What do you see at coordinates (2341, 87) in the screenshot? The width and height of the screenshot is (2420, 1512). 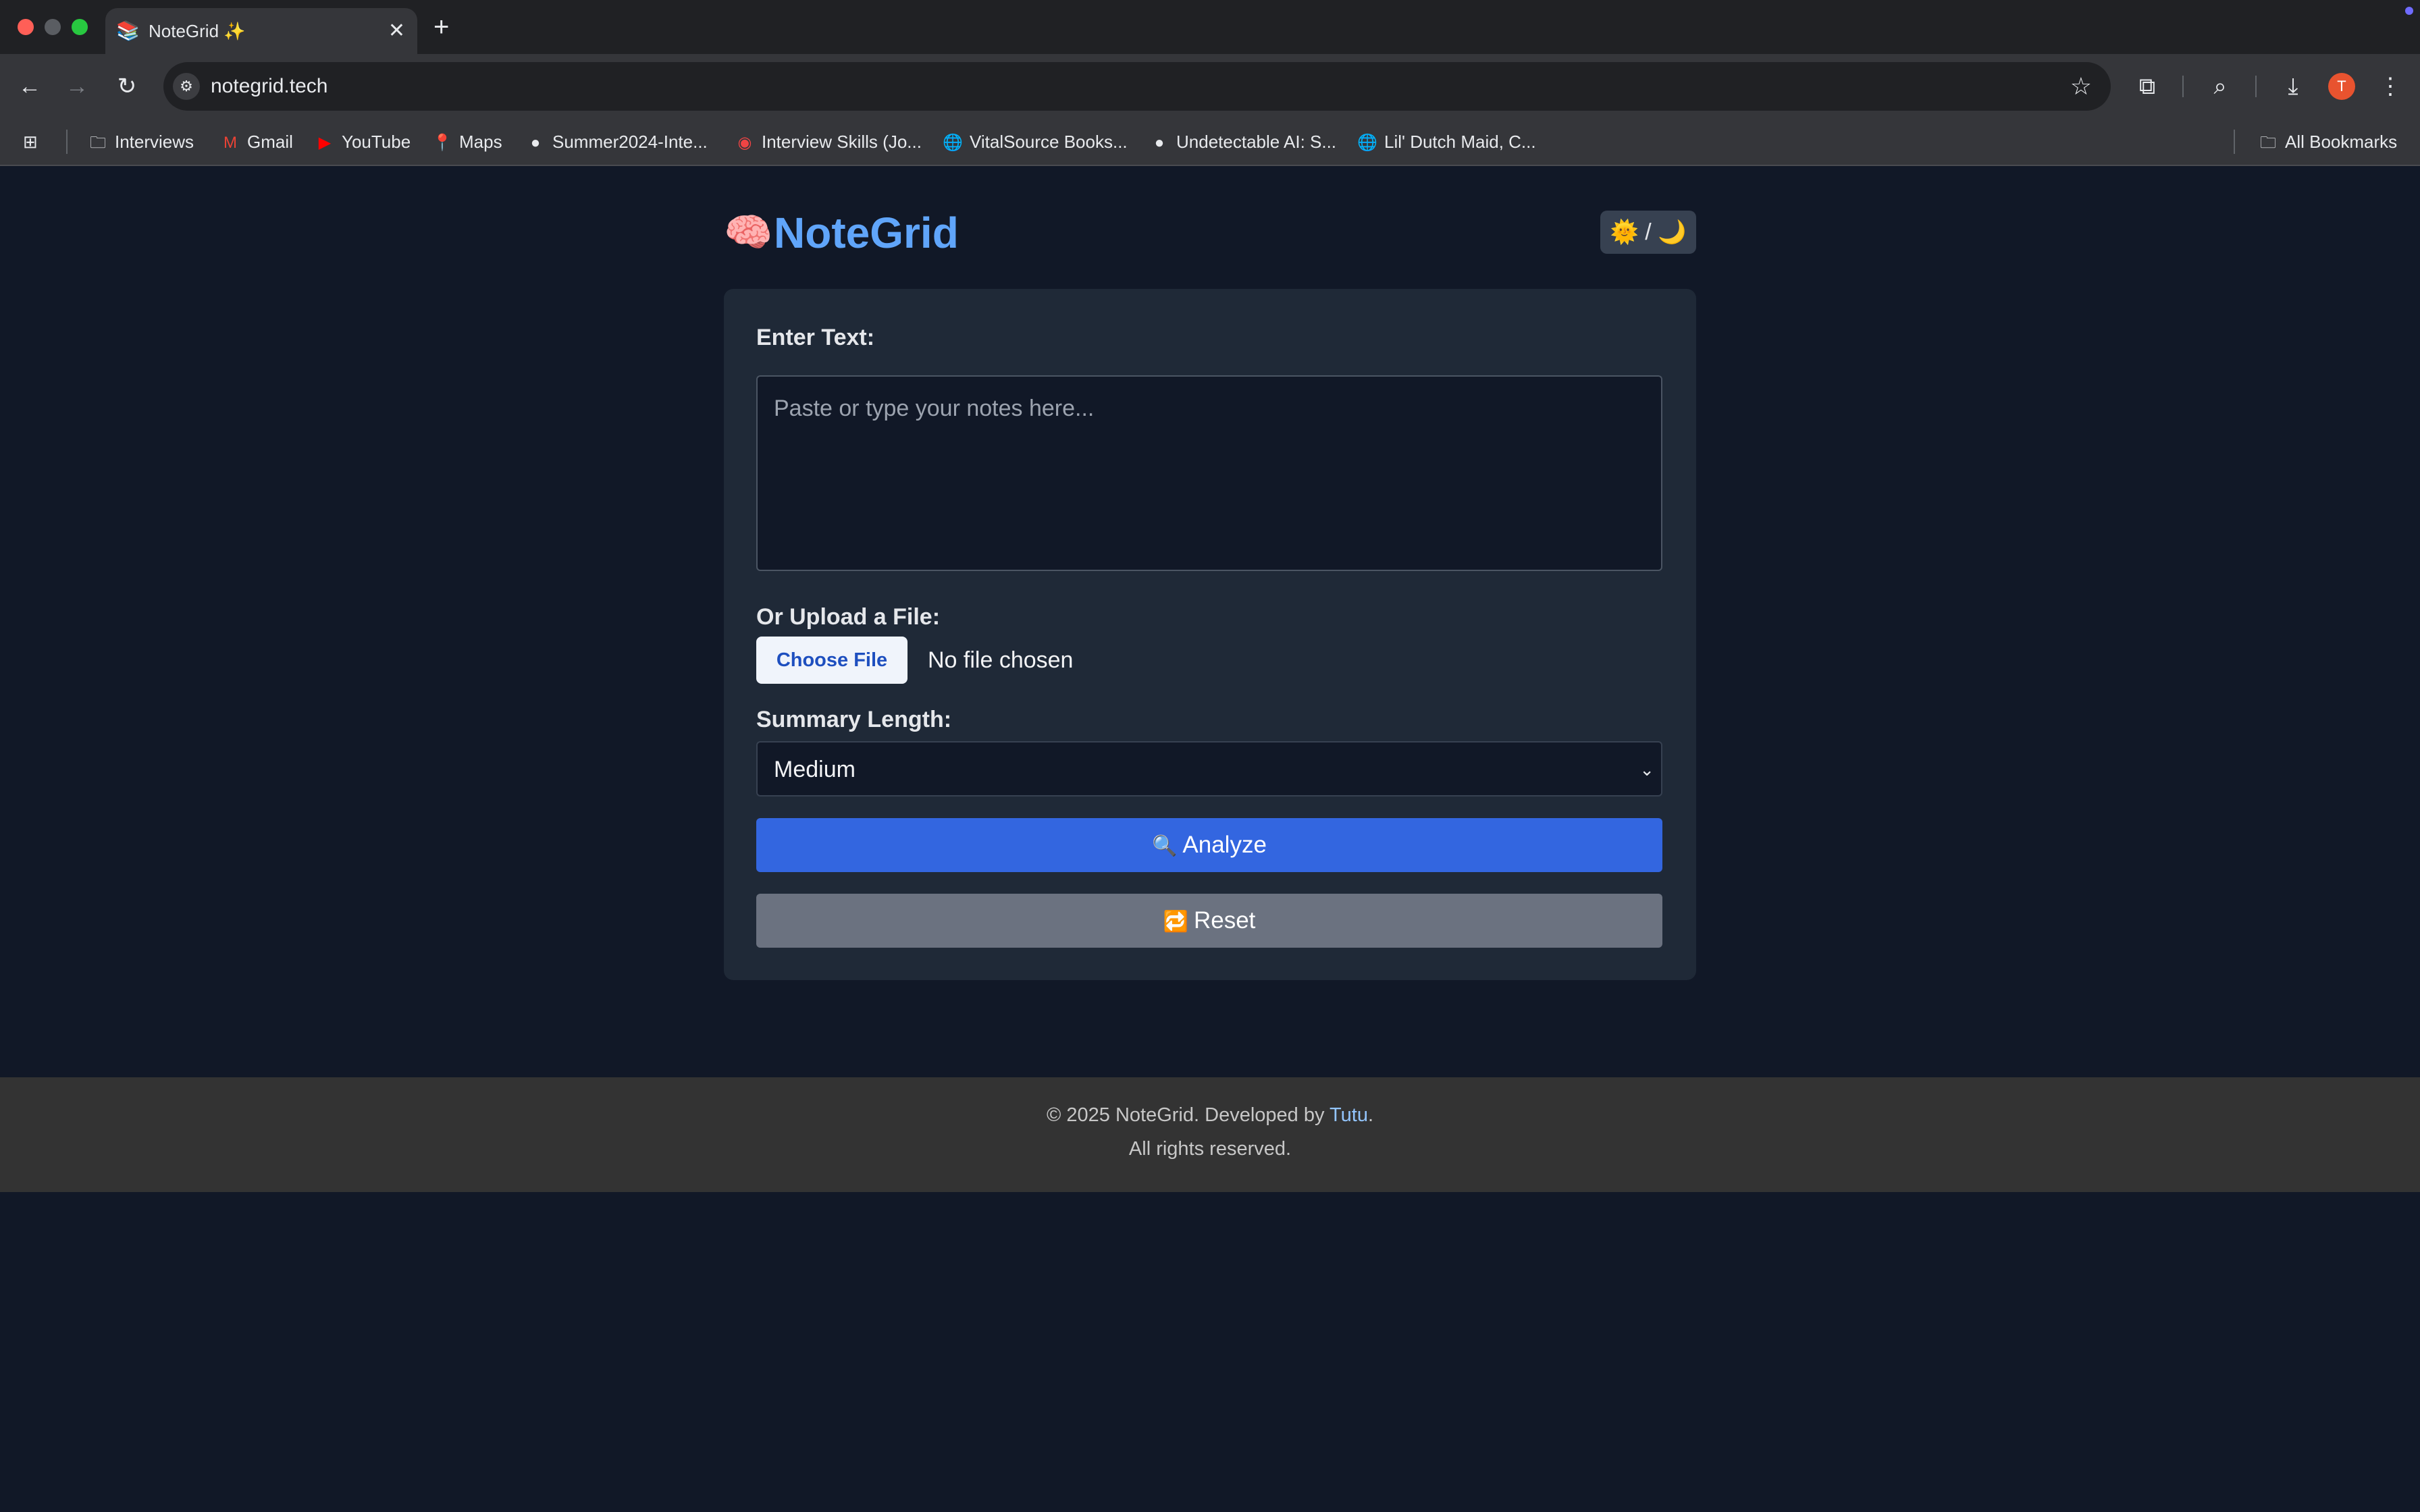 I see `profile-avatar: T` at bounding box center [2341, 87].